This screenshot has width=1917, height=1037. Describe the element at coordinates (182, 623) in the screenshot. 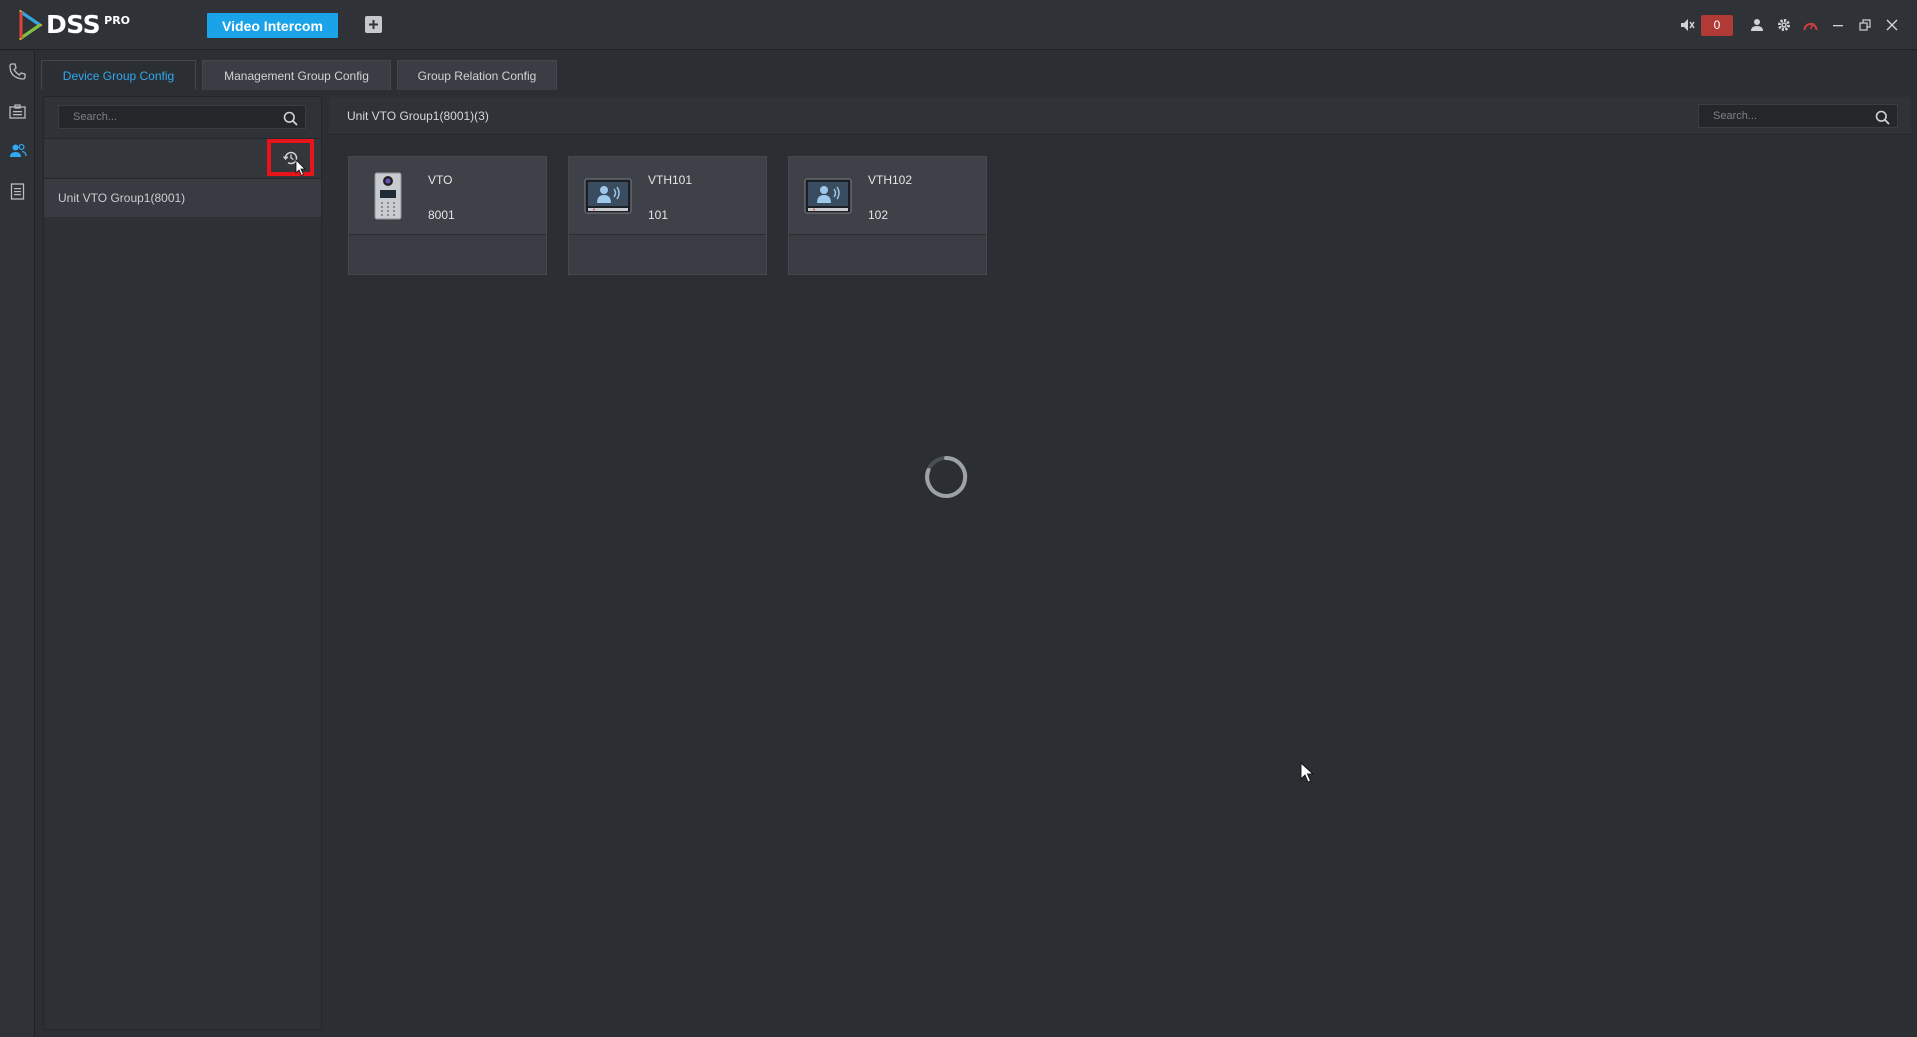

I see `tree-empty-area` at that location.